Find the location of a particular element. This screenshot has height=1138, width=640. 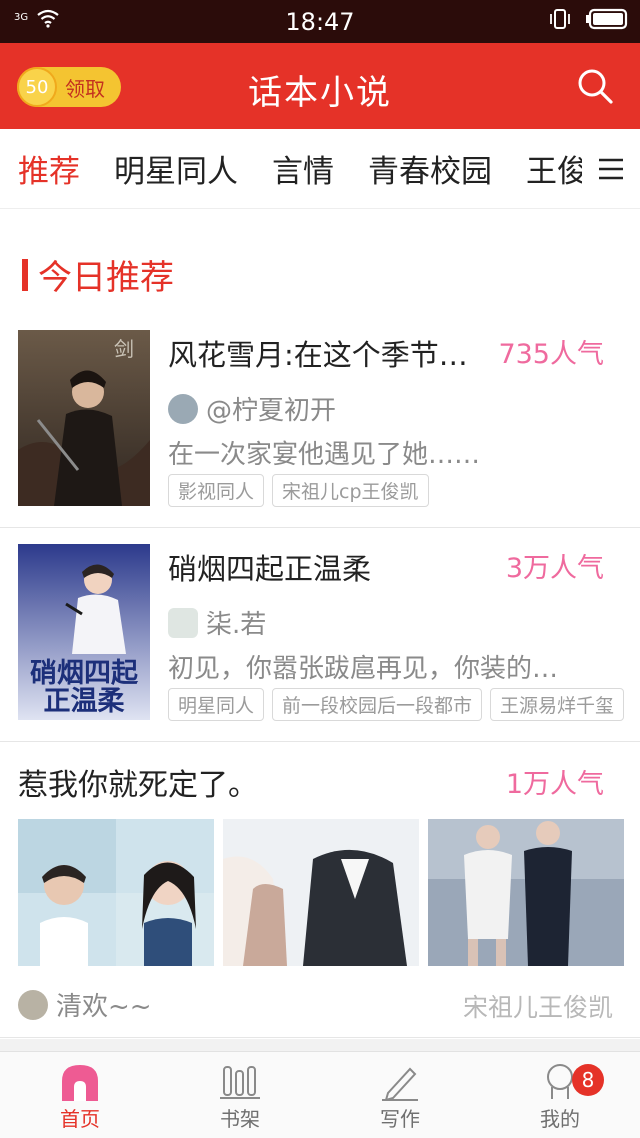

book-author: 柒.若 is located at coordinates (217, 622).